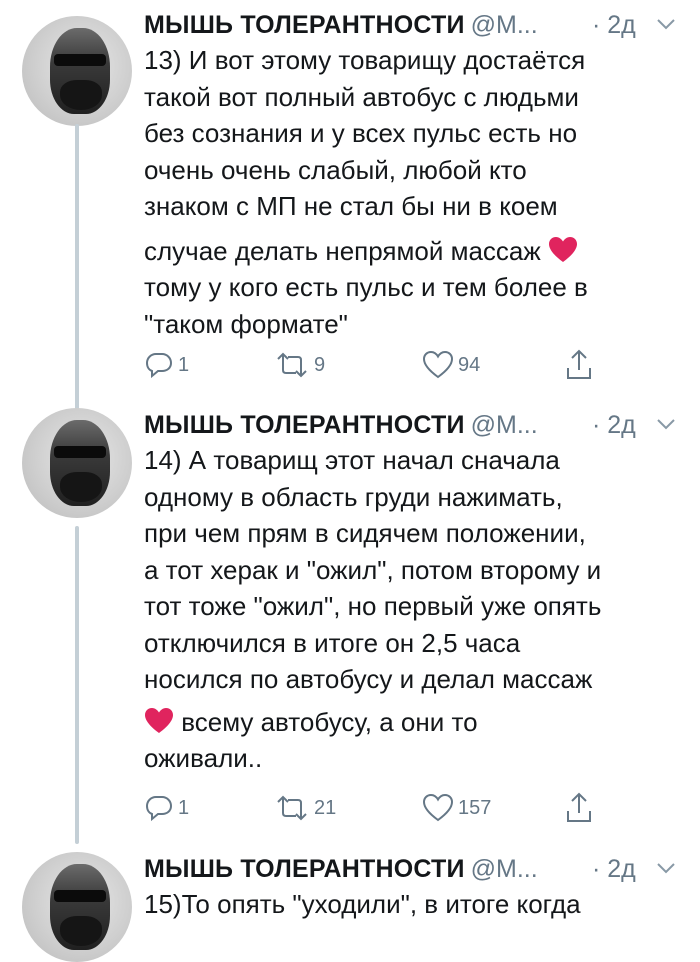  What do you see at coordinates (353, 496) in the screenshot?
I see `text-line: одному в область груди нажимать,` at bounding box center [353, 496].